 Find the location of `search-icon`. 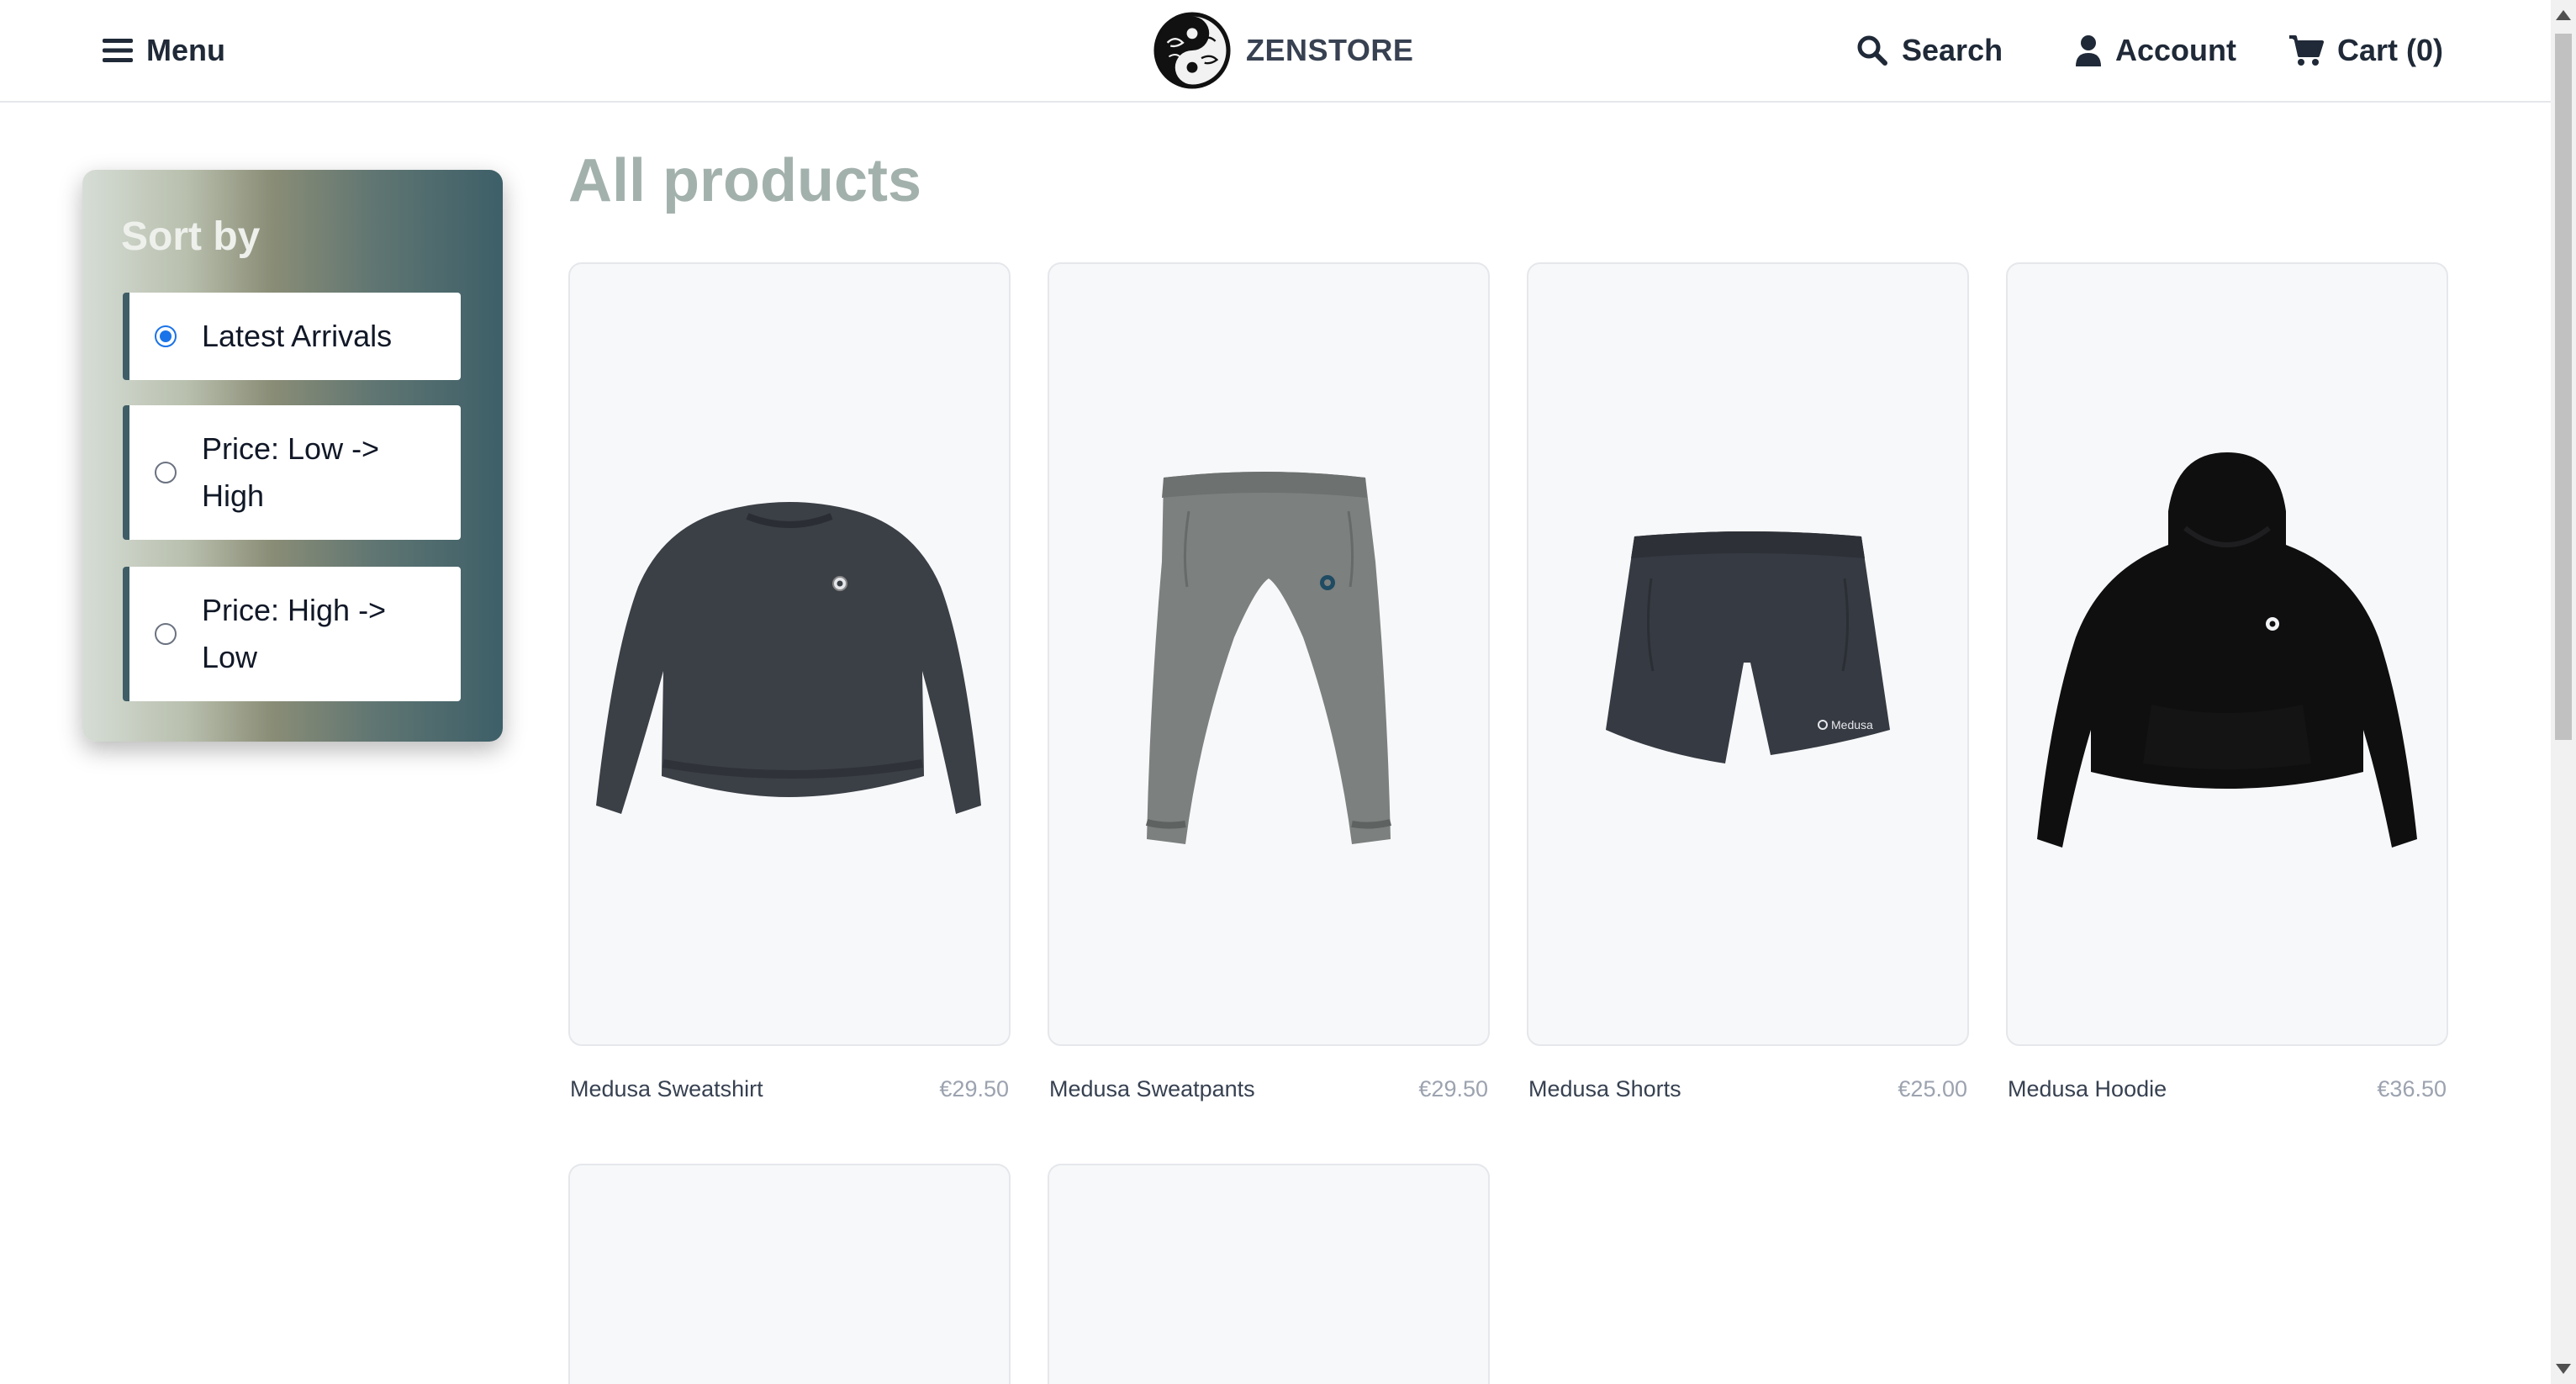

search-icon is located at coordinates (1872, 50).